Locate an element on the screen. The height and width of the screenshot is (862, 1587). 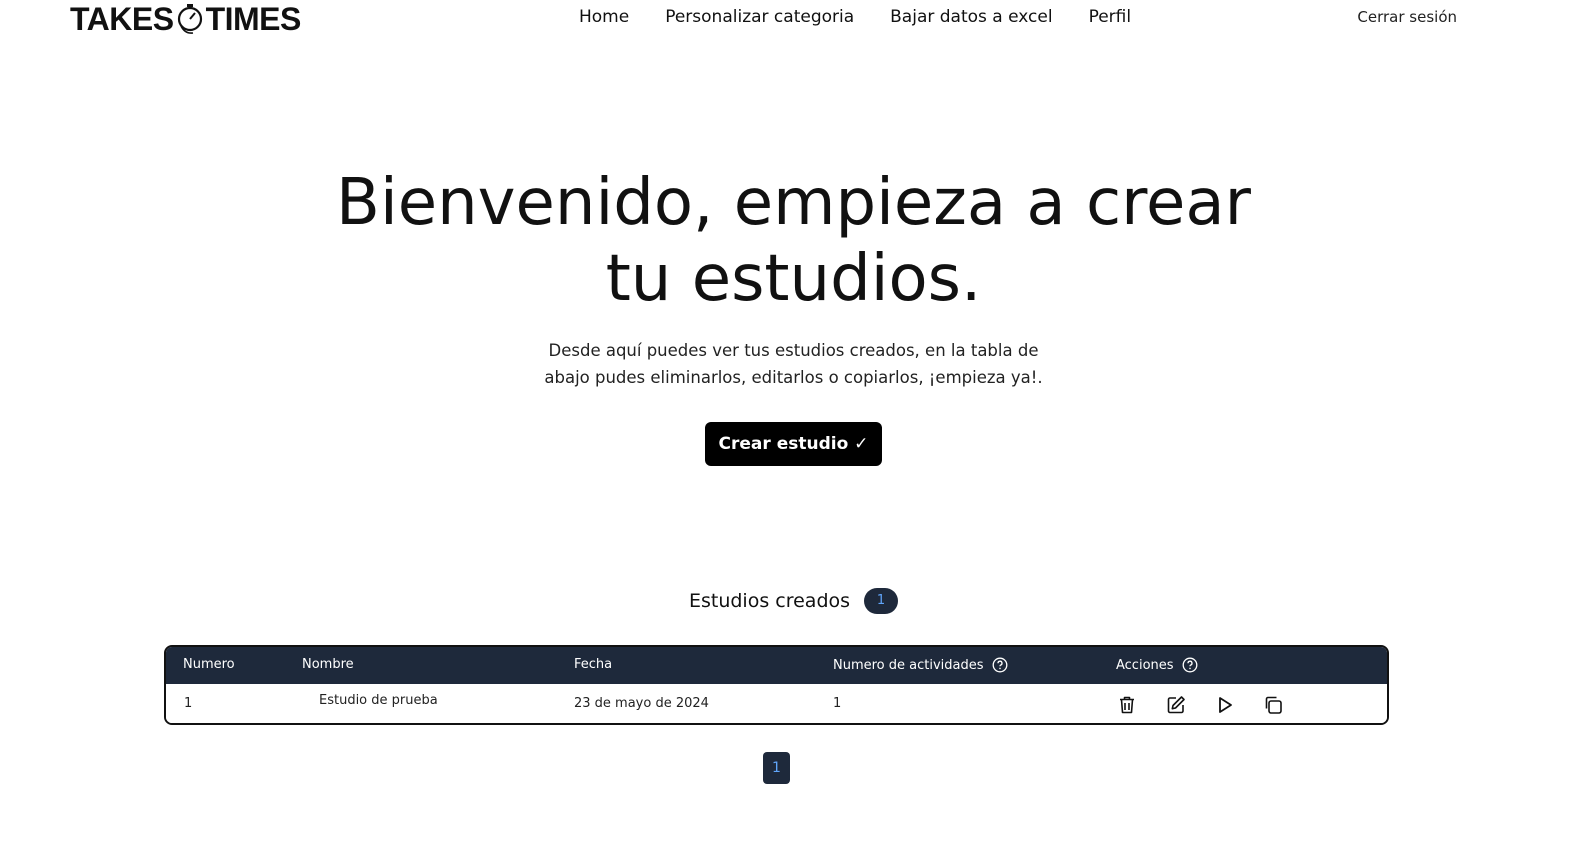
play-icon is located at coordinates (1225, 705).